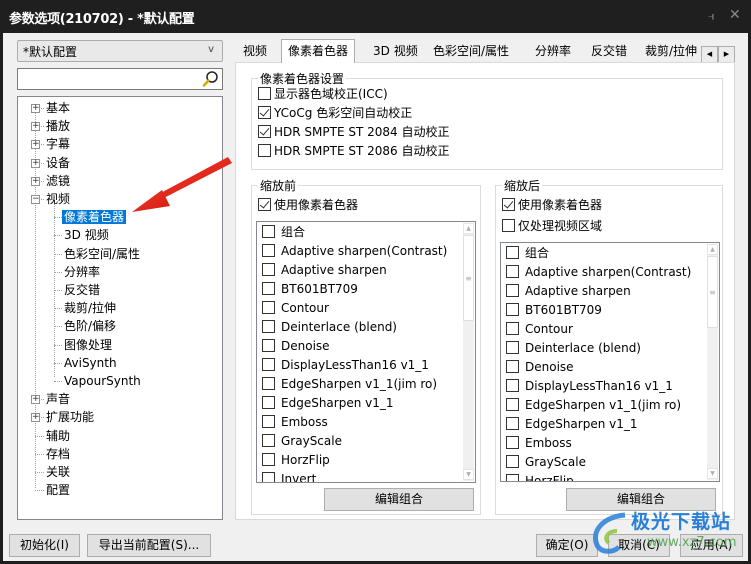  What do you see at coordinates (527, 253) in the screenshot?
I see `shader-list-item: 组合` at bounding box center [527, 253].